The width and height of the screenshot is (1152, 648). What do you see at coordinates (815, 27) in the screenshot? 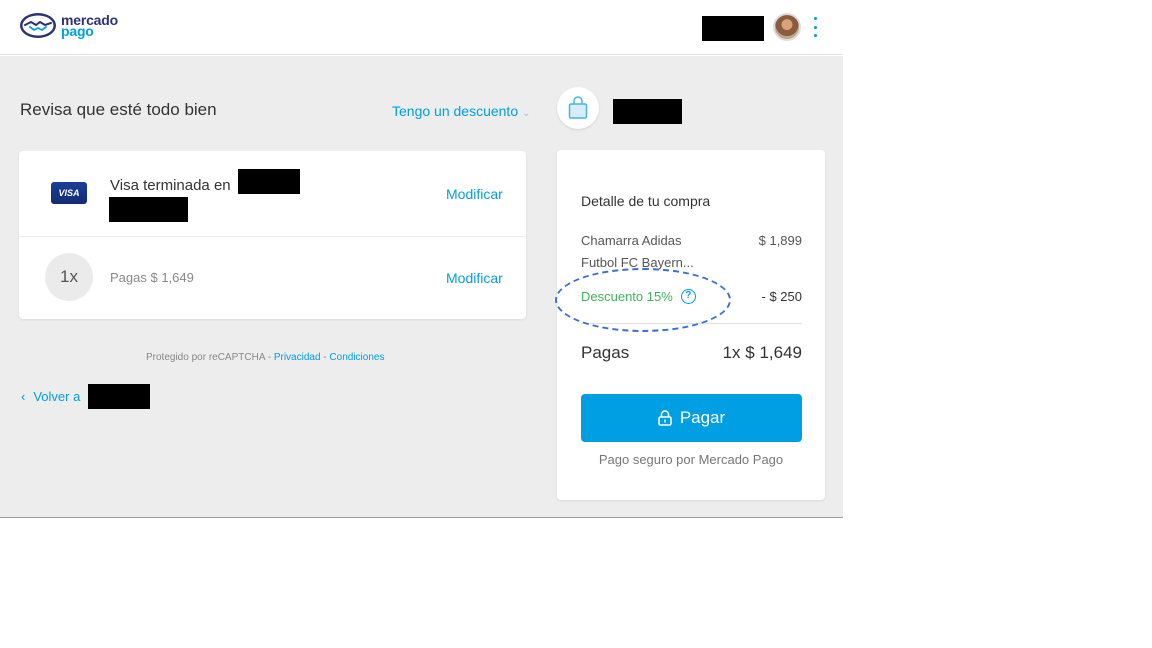
I see `kebab-menu-icon` at bounding box center [815, 27].